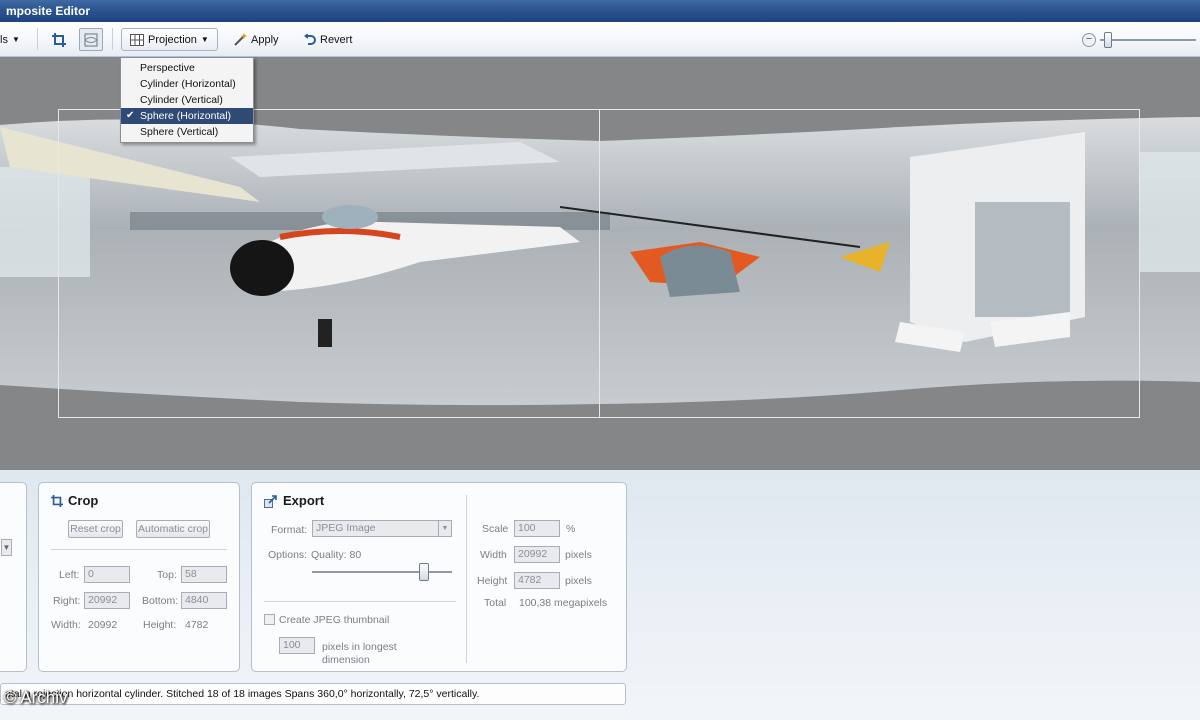 This screenshot has width=1200, height=720. I want to click on height-unit: pixels, so click(578, 581).